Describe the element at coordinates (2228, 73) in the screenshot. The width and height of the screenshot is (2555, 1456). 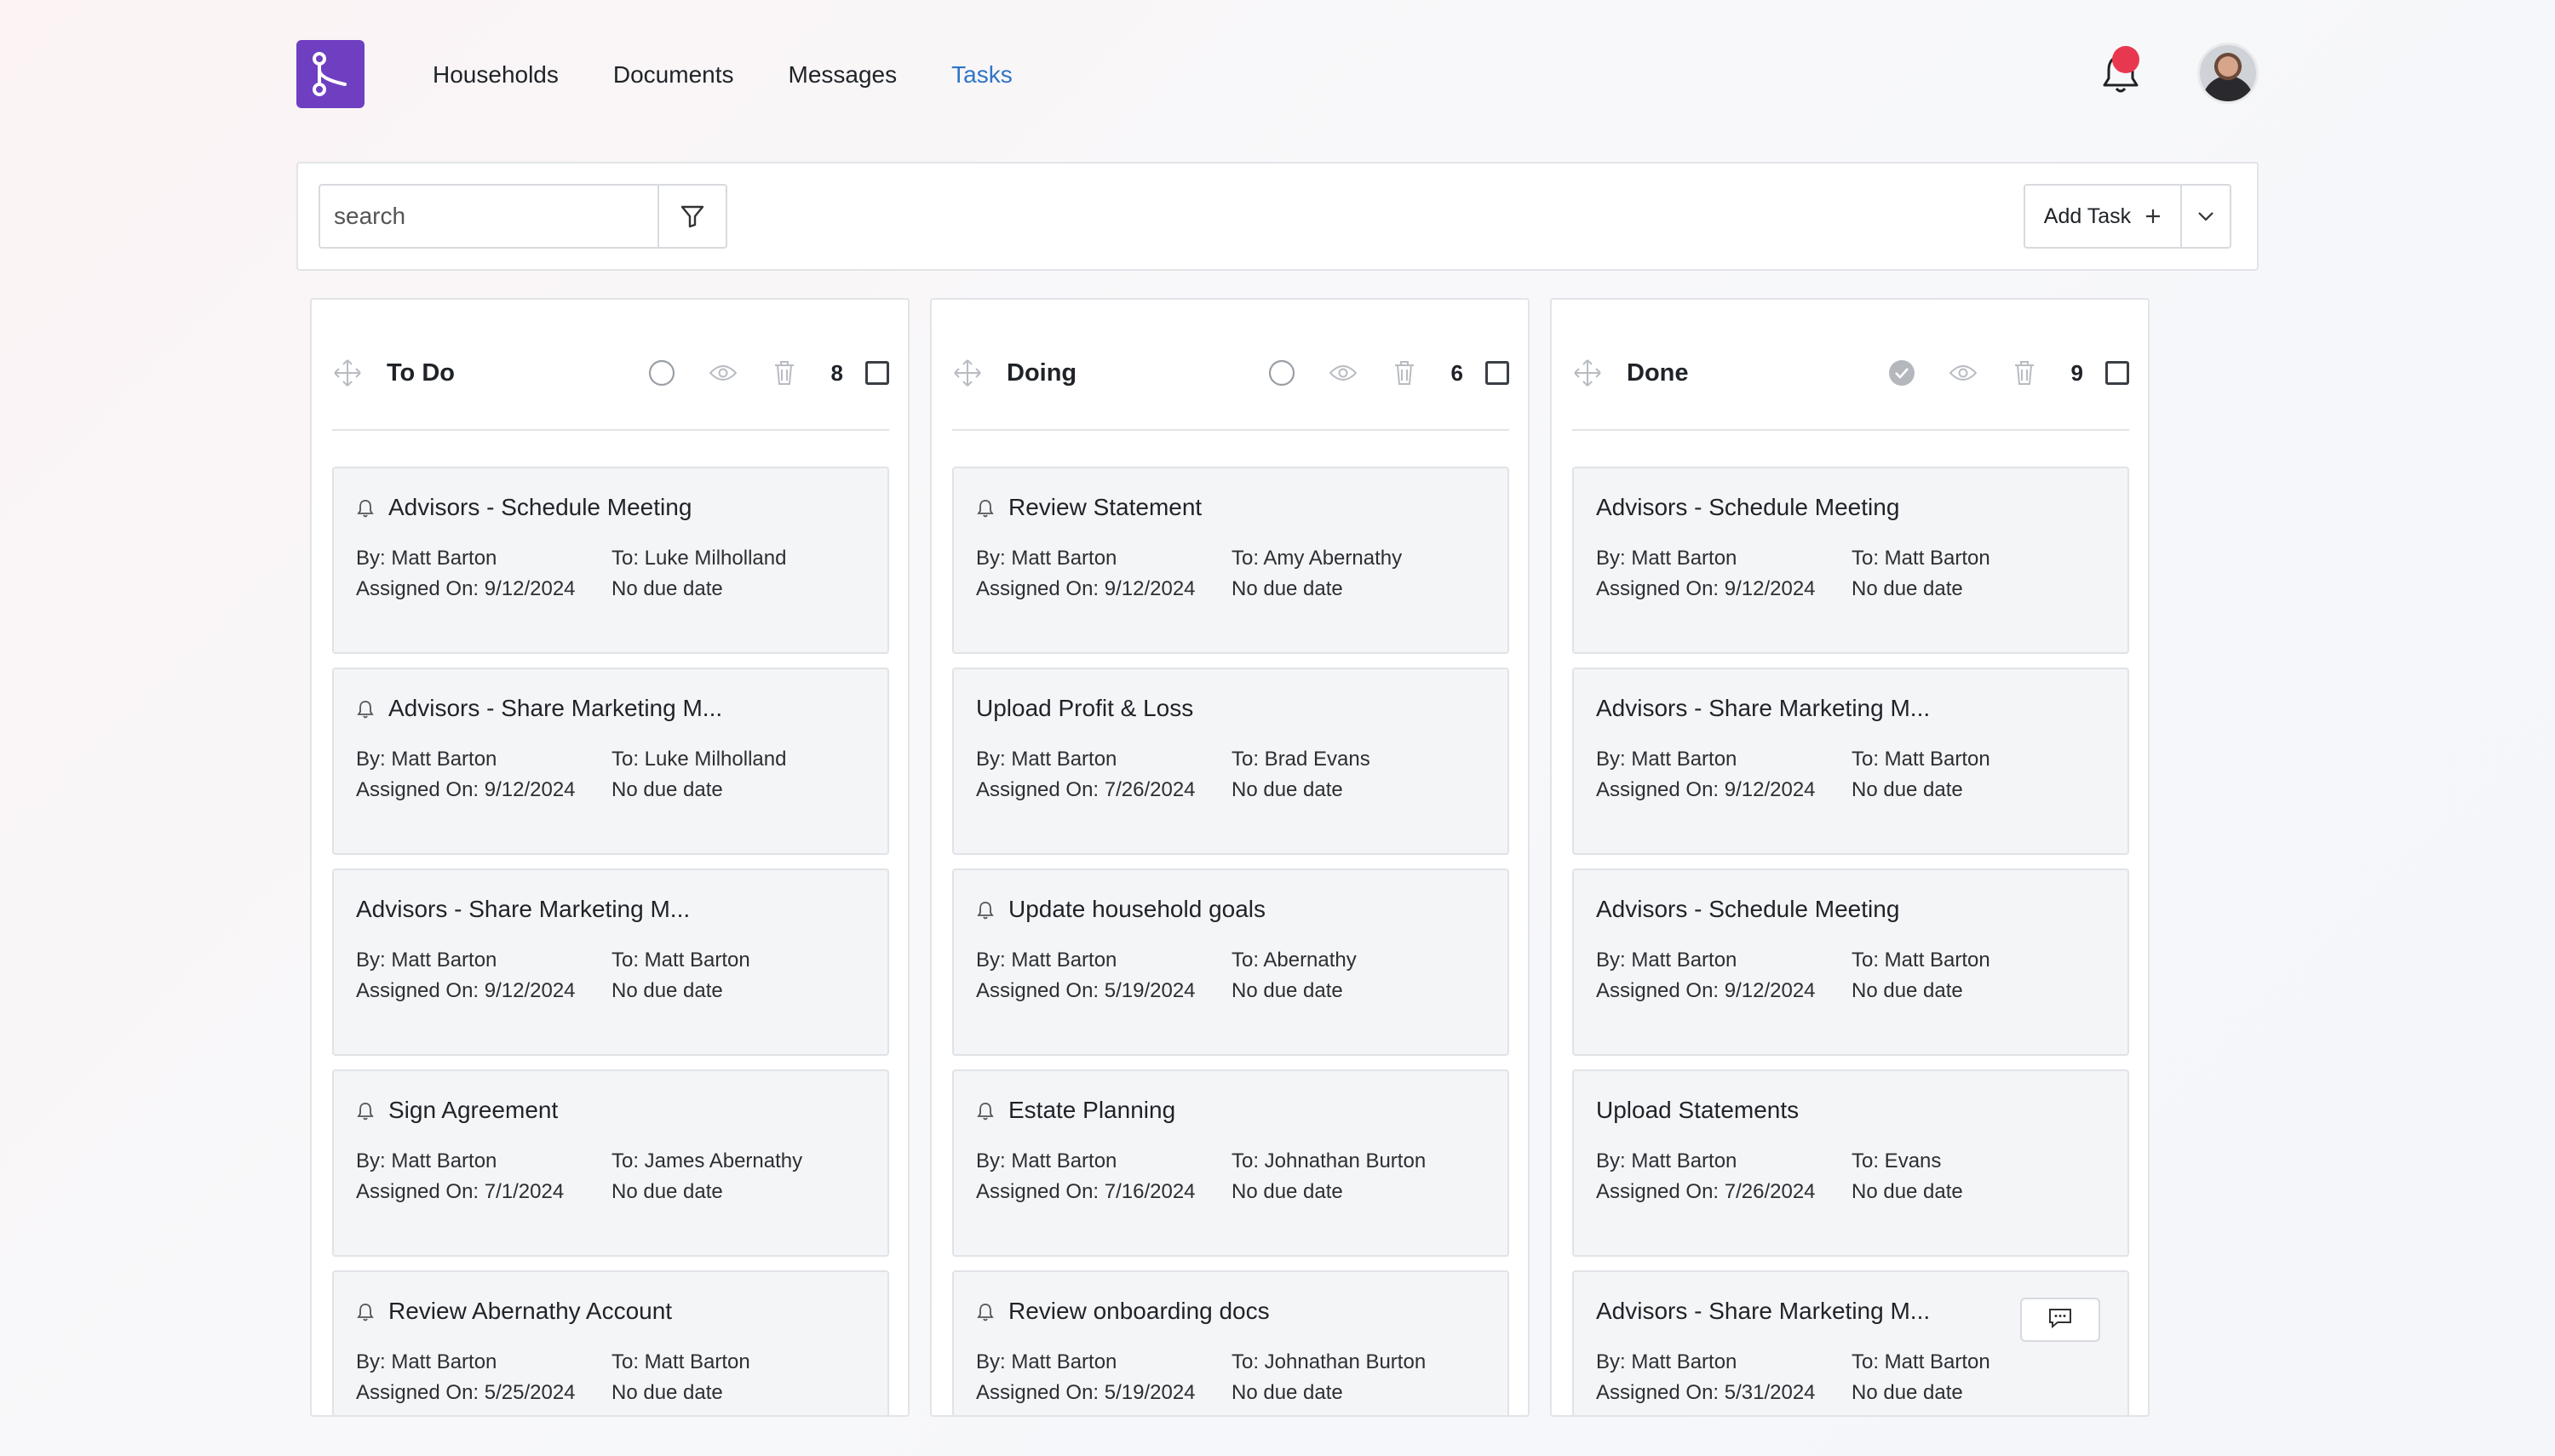
I see `user-avatar` at that location.